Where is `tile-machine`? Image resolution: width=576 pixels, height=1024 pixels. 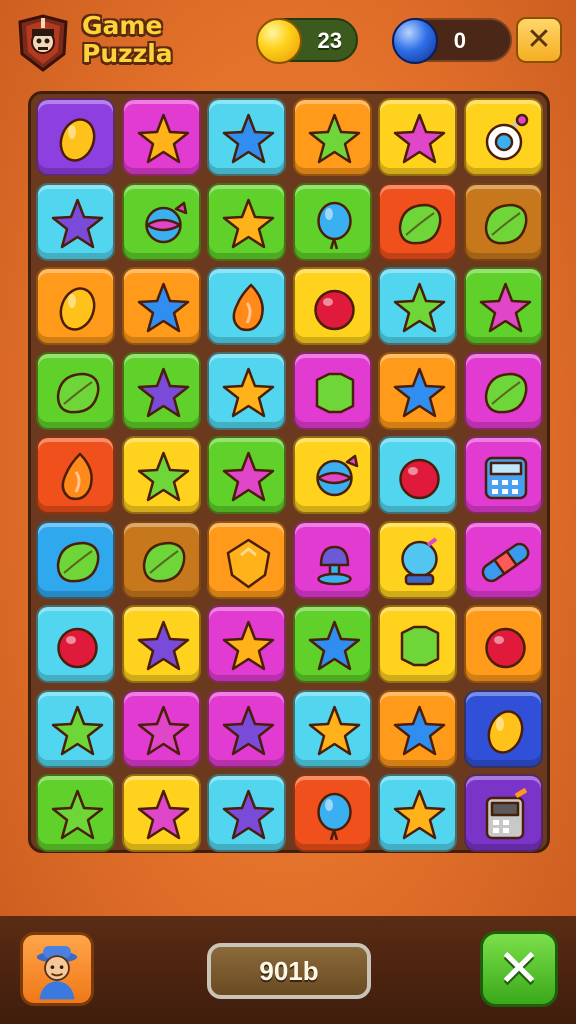 tile-machine is located at coordinates (503, 813).